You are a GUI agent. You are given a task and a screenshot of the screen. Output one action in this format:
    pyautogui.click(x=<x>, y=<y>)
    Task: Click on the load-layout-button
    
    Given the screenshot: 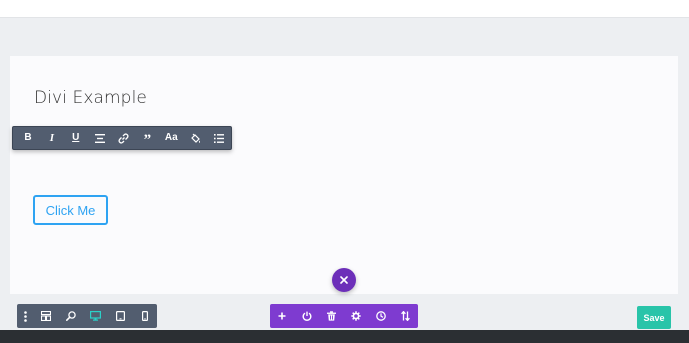 What is the action you would take?
    pyautogui.click(x=307, y=316)
    